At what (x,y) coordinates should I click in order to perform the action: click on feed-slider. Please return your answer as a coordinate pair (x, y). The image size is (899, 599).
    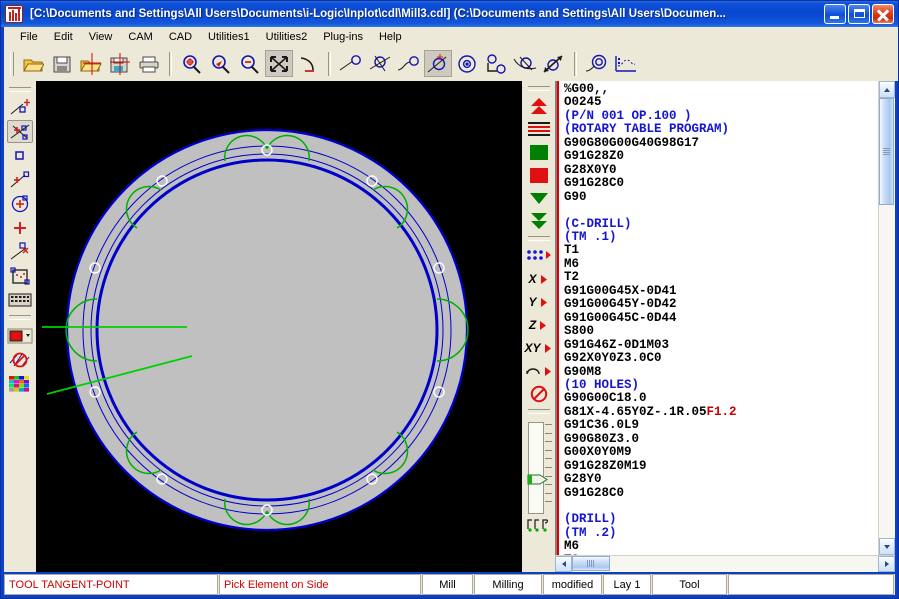
    Looking at the image, I should click on (539, 468).